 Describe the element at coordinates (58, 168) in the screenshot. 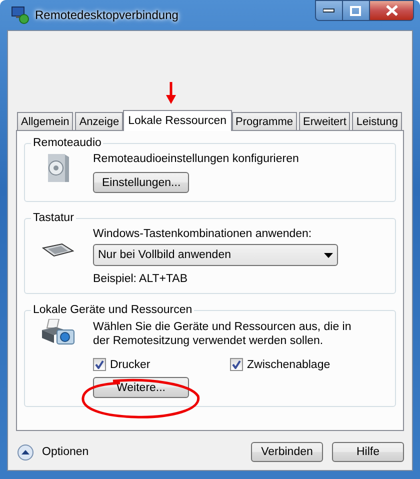

I see `speaker-icon` at that location.